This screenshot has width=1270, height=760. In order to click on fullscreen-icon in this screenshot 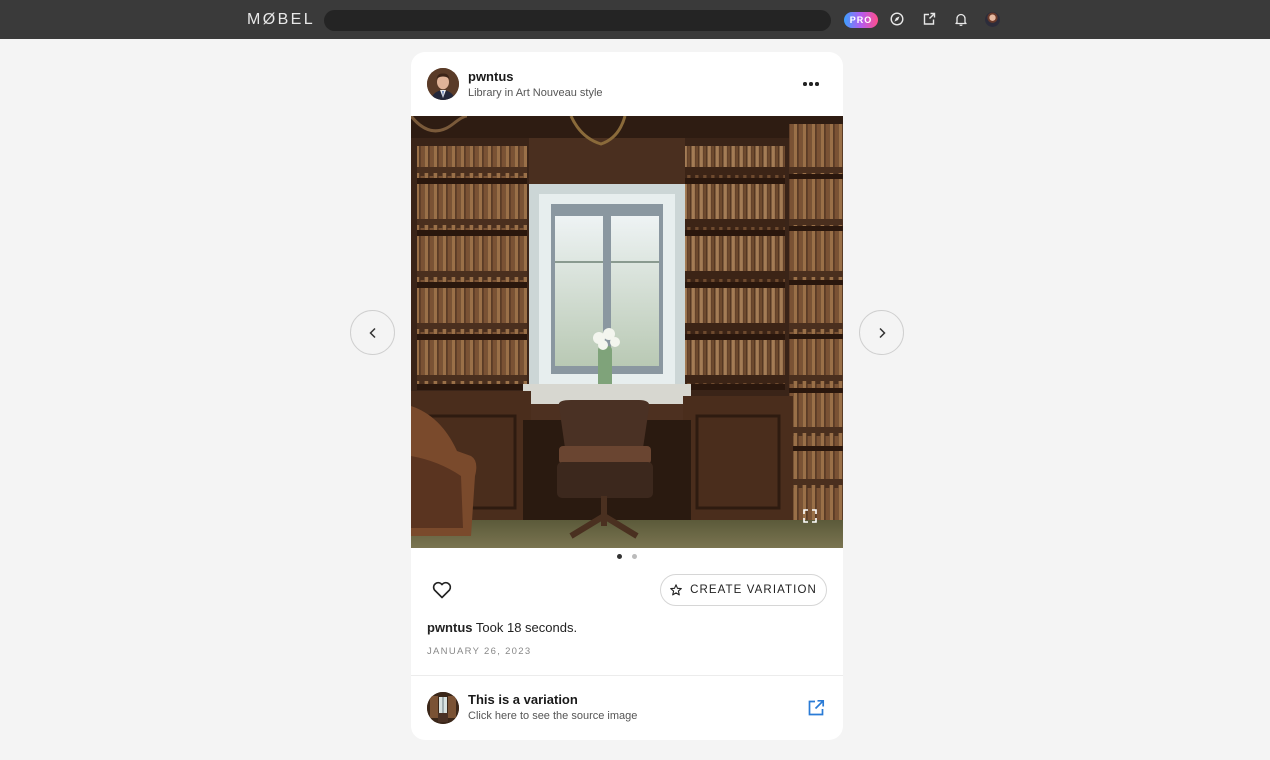, I will do `click(810, 516)`.